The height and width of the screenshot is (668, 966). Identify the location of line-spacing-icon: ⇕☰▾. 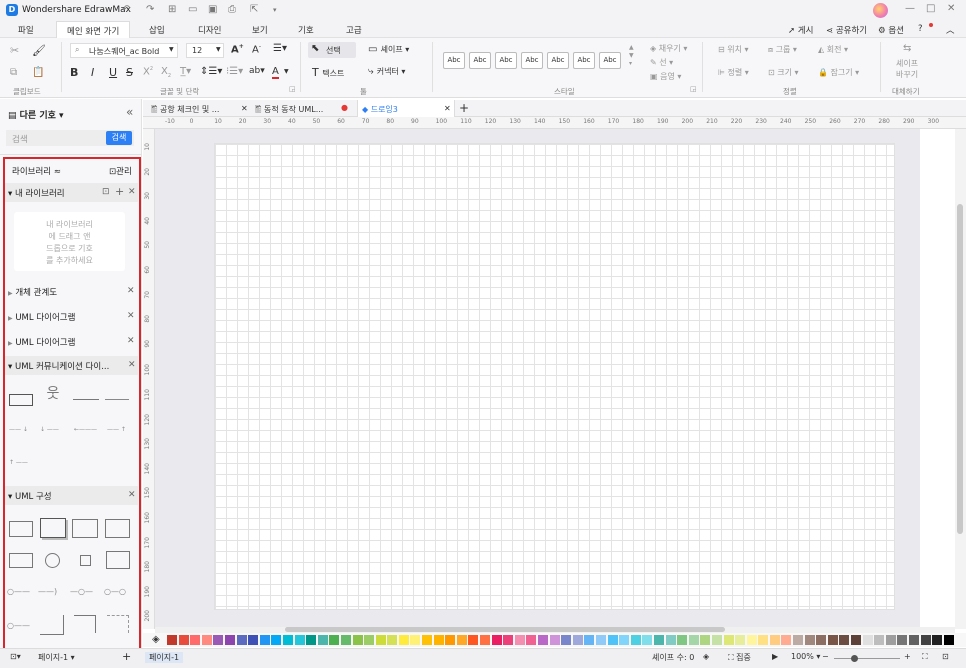
(211, 71).